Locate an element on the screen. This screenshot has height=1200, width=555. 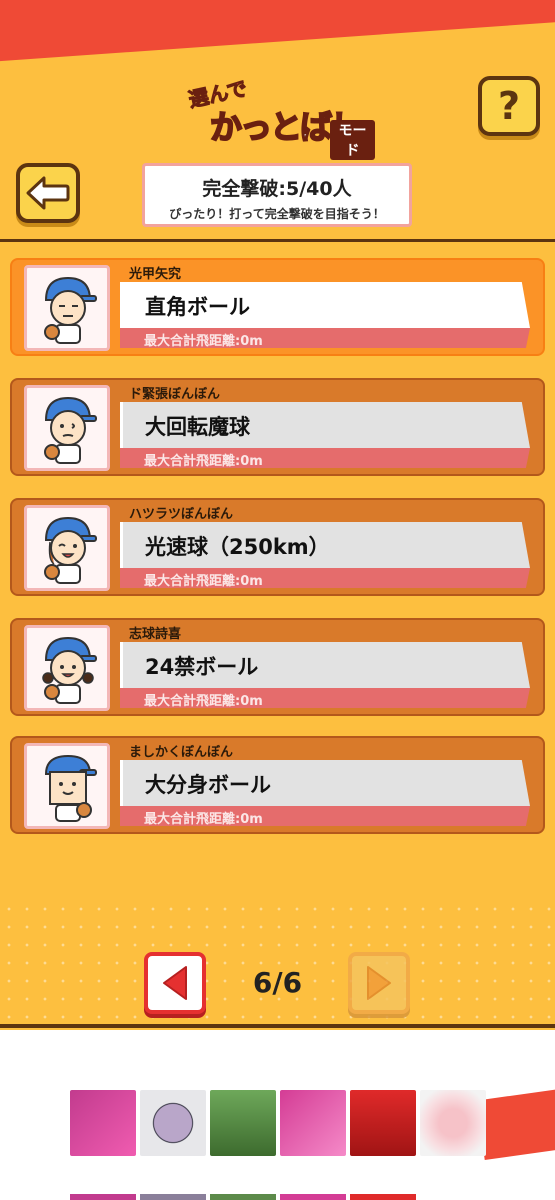
ball-name-bar: 大分身ボール is located at coordinates (325, 783).